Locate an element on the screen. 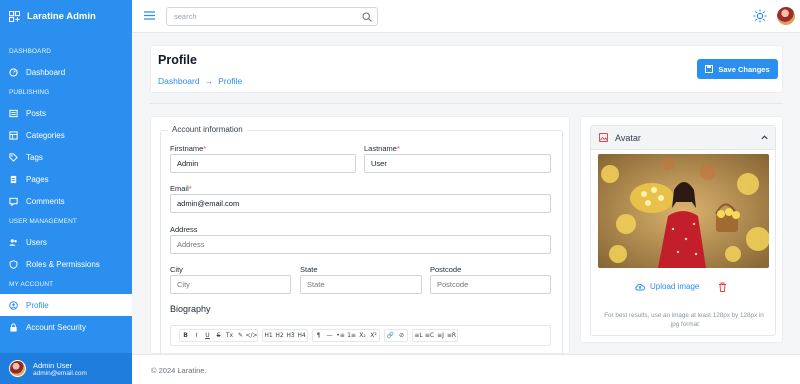 This screenshot has height=384, width=800. upload-image-button: Upload image is located at coordinates (667, 286).